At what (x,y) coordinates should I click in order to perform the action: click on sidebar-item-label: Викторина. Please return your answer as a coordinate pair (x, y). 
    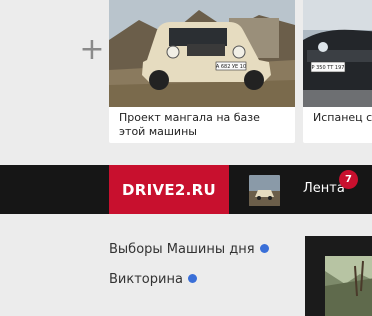
    Looking at the image, I should click on (146, 279).